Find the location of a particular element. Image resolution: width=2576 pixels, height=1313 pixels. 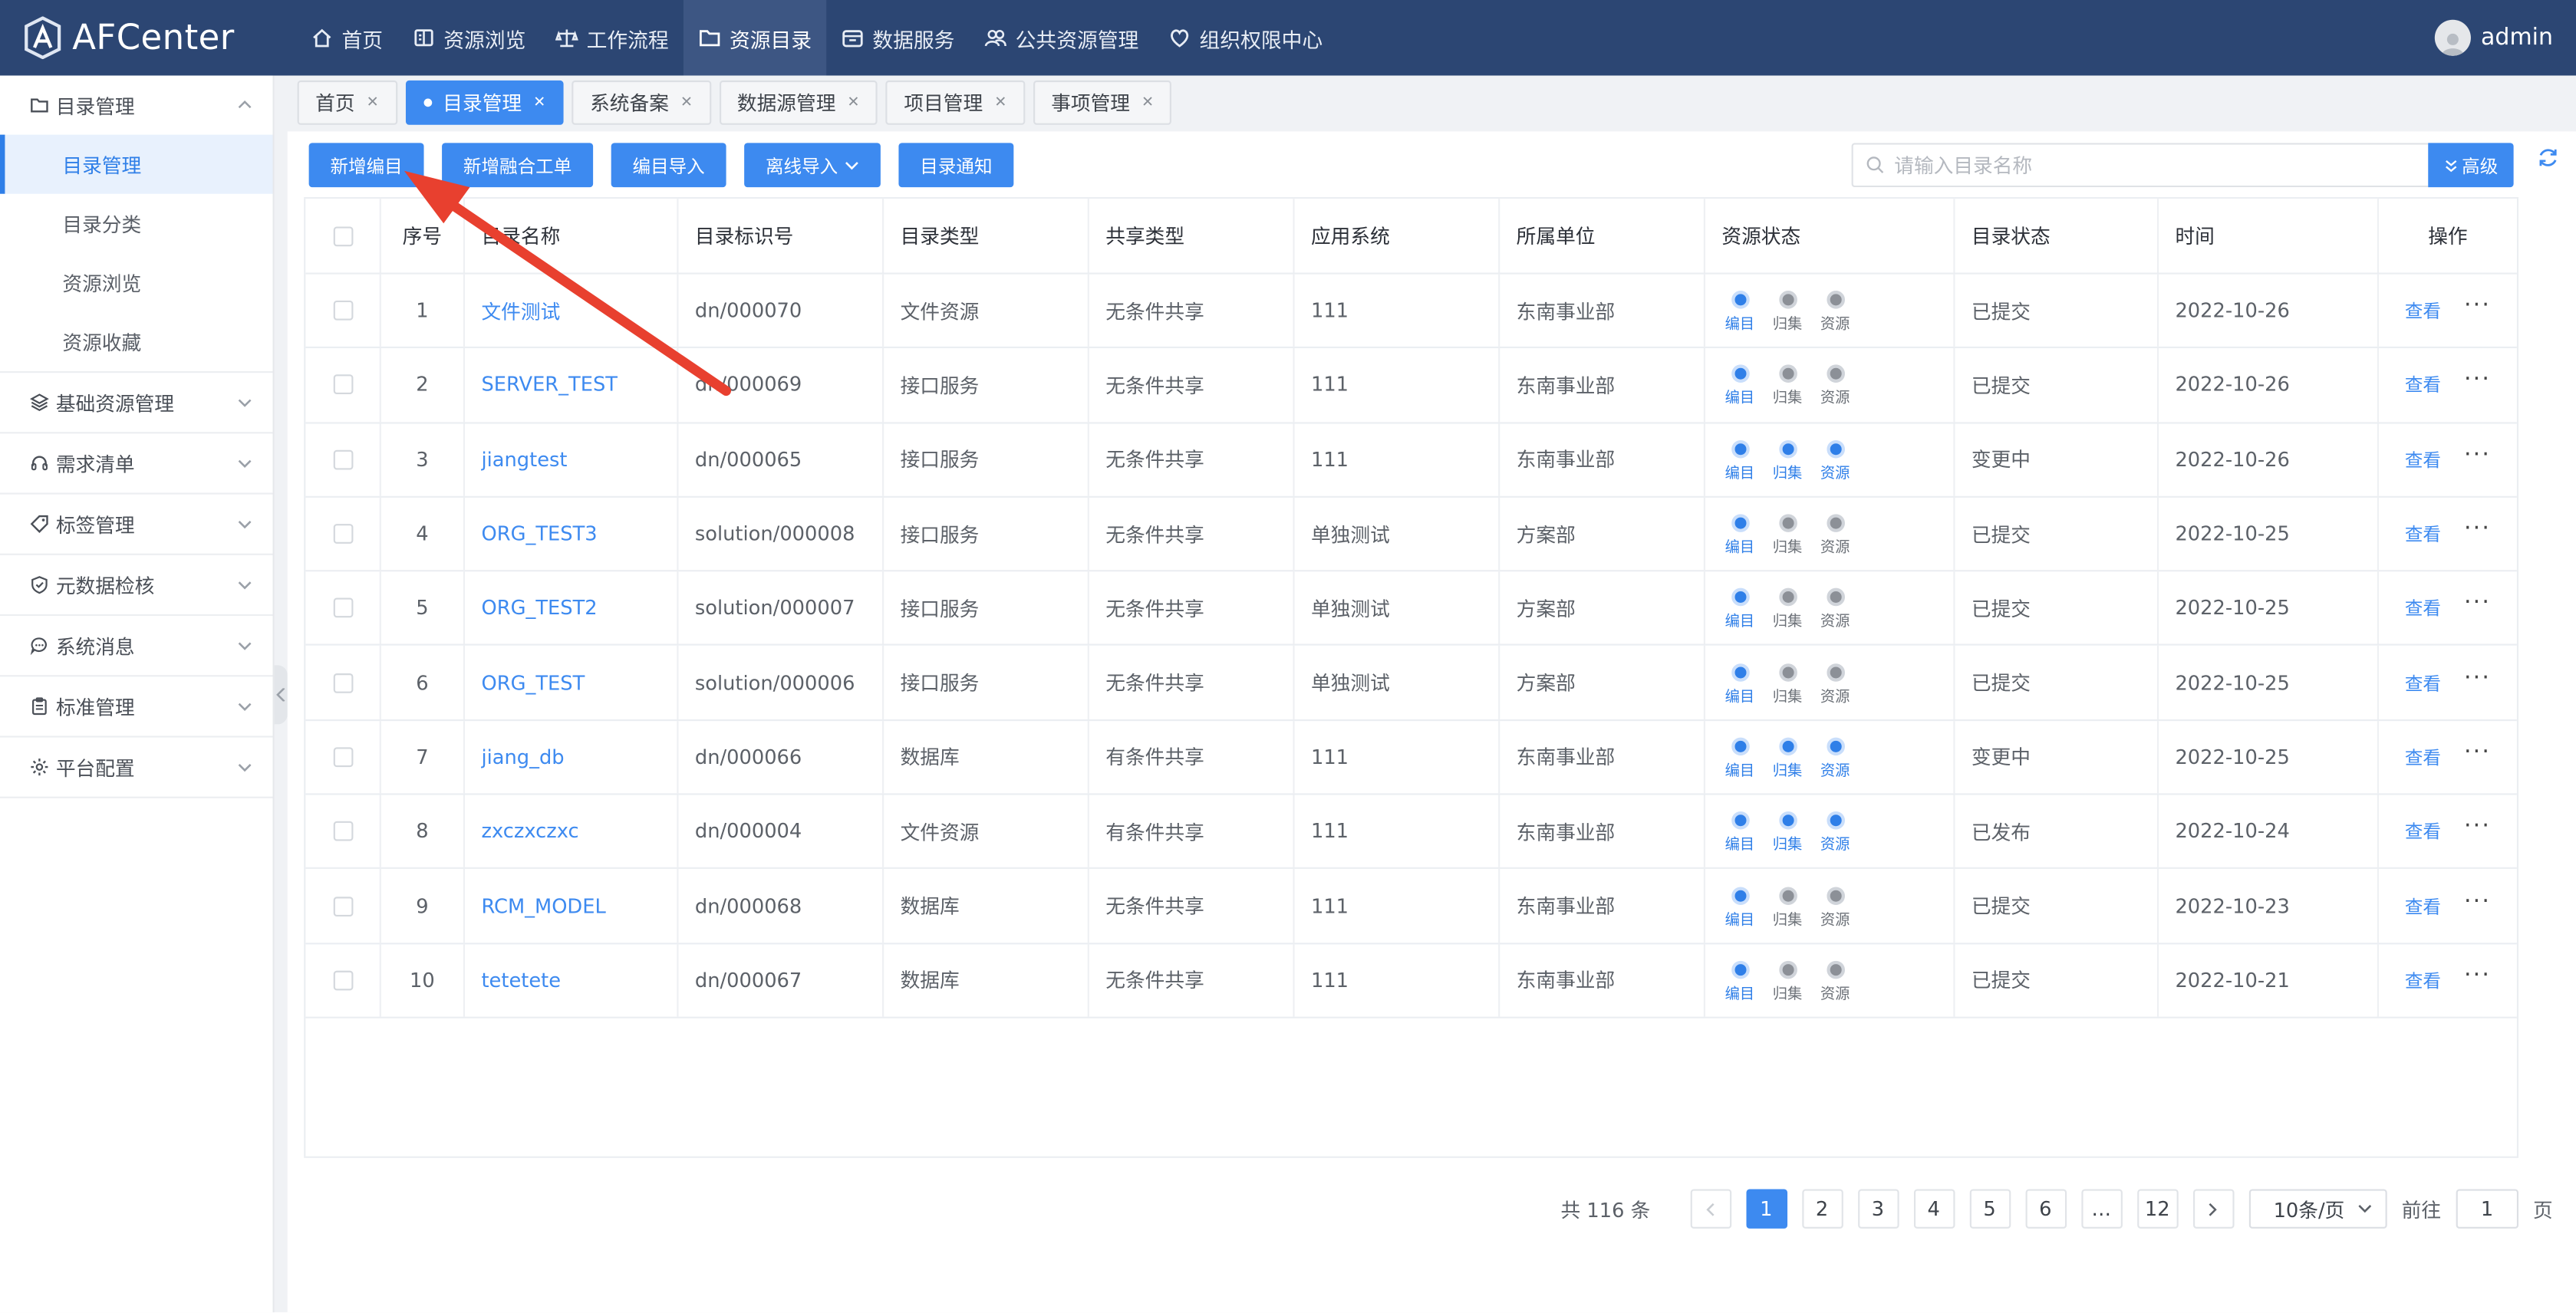

page-3-button: 3 is located at coordinates (1878, 1209).